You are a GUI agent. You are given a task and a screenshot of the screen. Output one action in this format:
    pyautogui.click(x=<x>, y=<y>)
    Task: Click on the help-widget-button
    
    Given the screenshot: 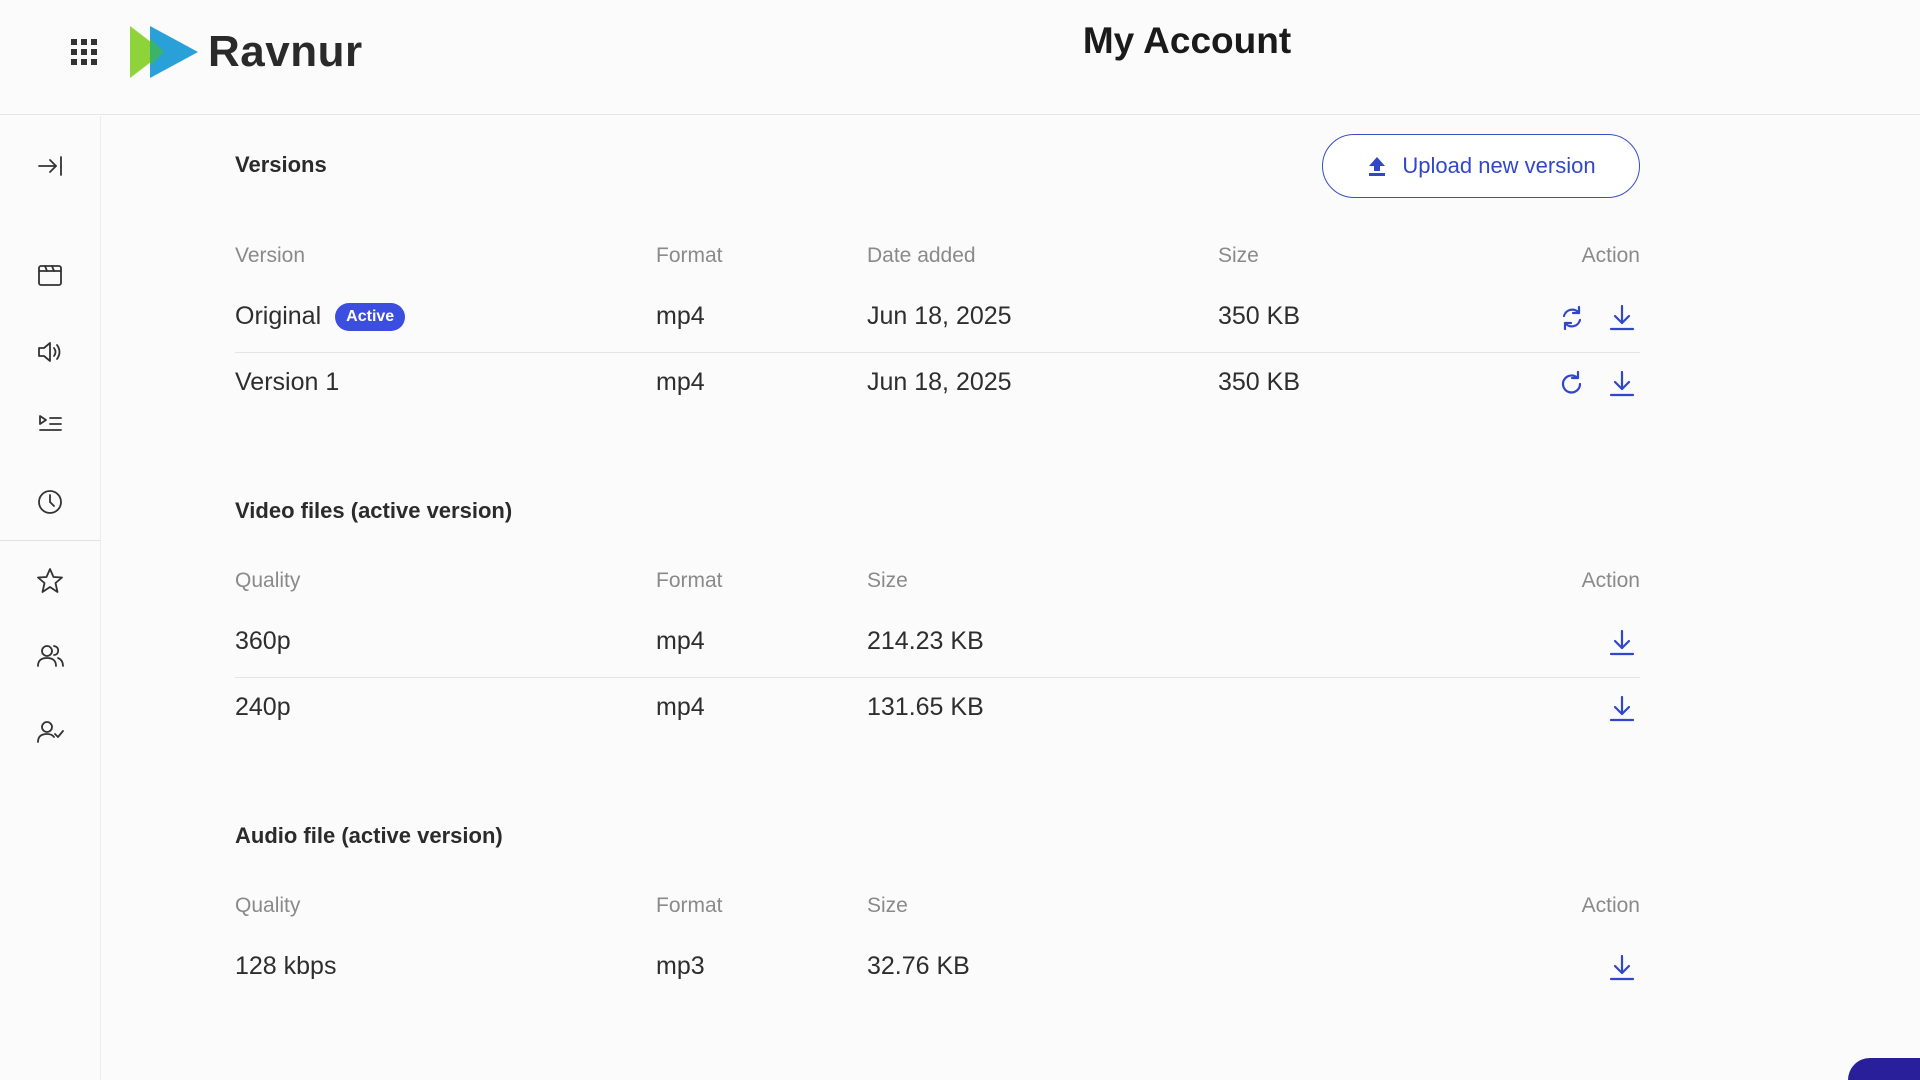 What is the action you would take?
    pyautogui.click(x=1884, y=1069)
    